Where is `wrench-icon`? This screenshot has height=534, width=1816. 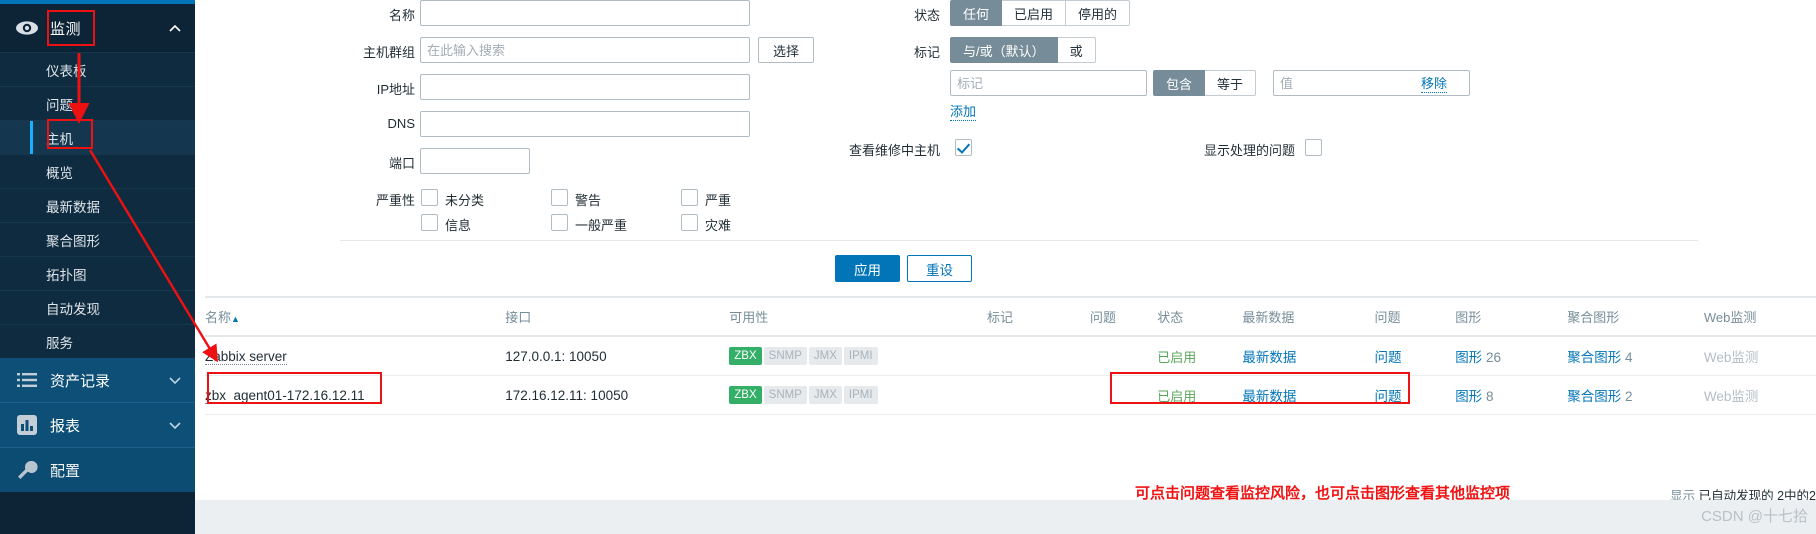 wrench-icon is located at coordinates (27, 470).